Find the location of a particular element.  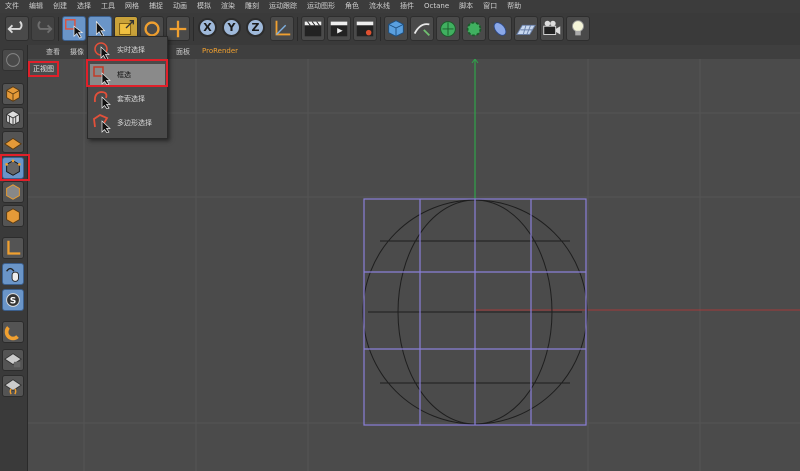

make-editable-button is located at coordinates (13, 60).